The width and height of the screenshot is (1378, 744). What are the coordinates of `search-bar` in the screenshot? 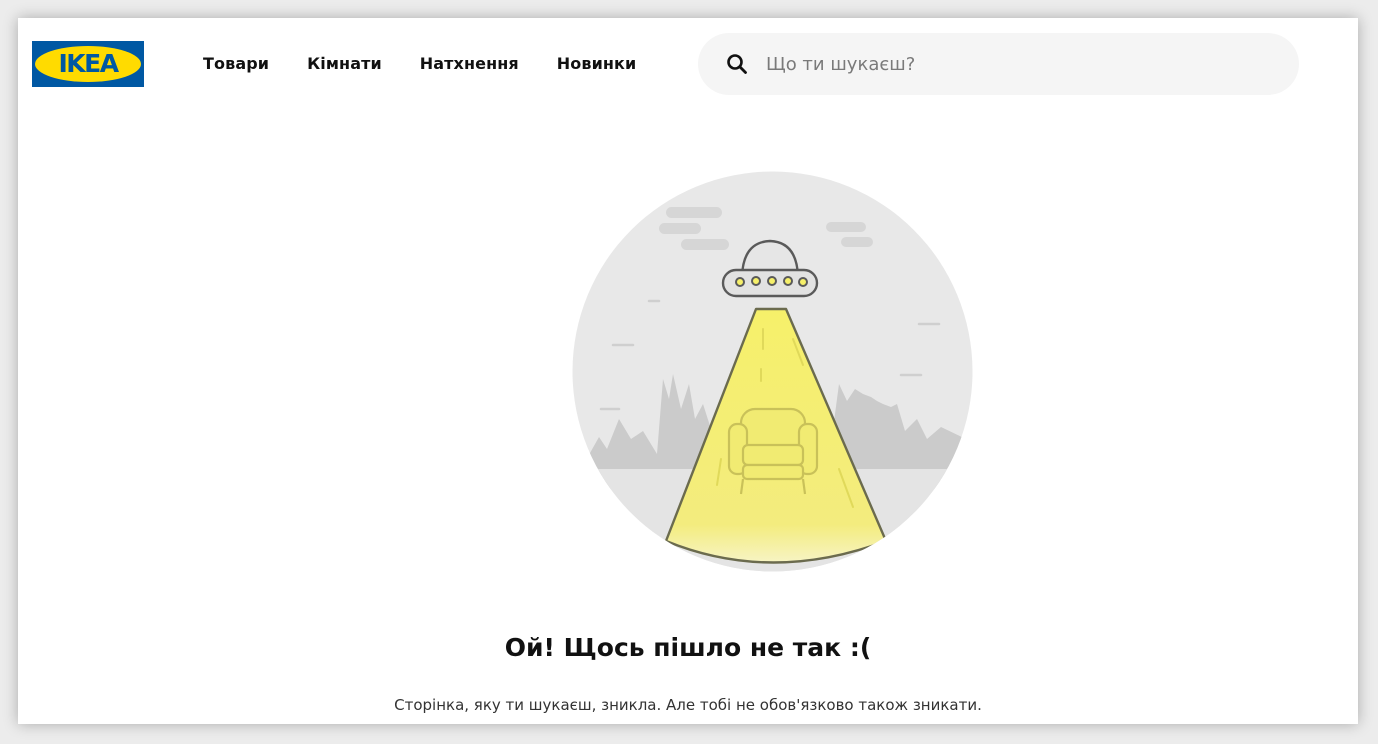 It's located at (998, 64).